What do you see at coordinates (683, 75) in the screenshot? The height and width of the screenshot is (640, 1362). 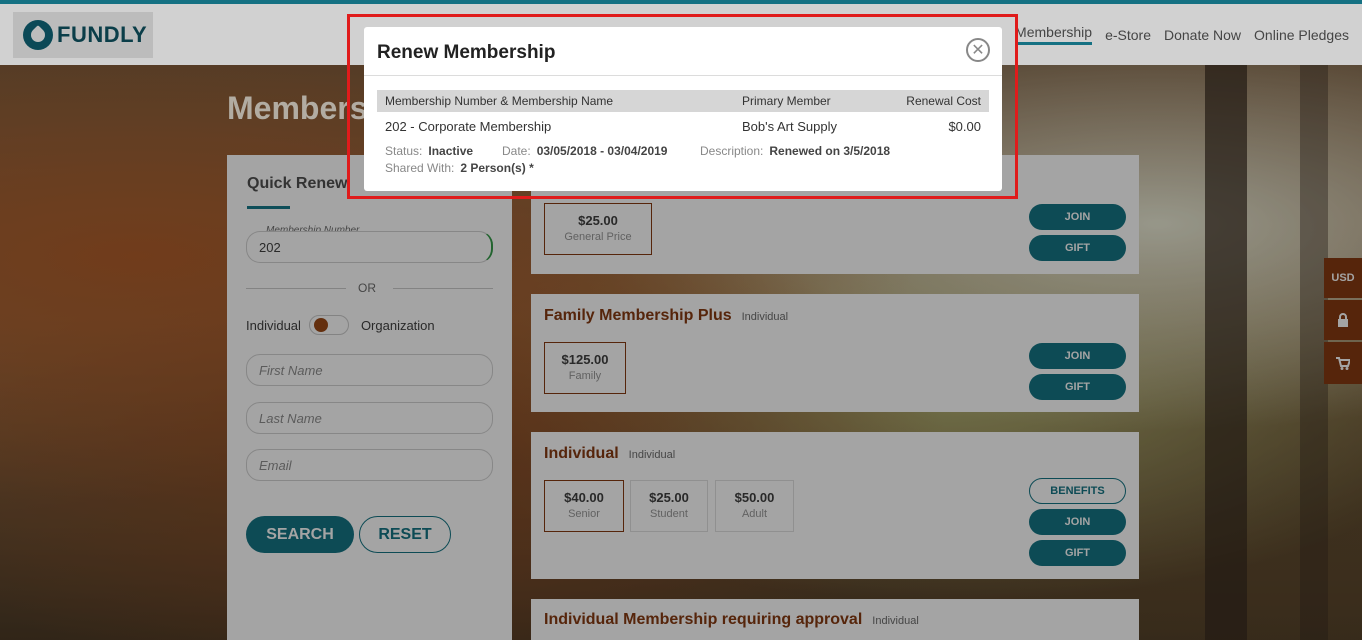 I see `modal-divider` at bounding box center [683, 75].